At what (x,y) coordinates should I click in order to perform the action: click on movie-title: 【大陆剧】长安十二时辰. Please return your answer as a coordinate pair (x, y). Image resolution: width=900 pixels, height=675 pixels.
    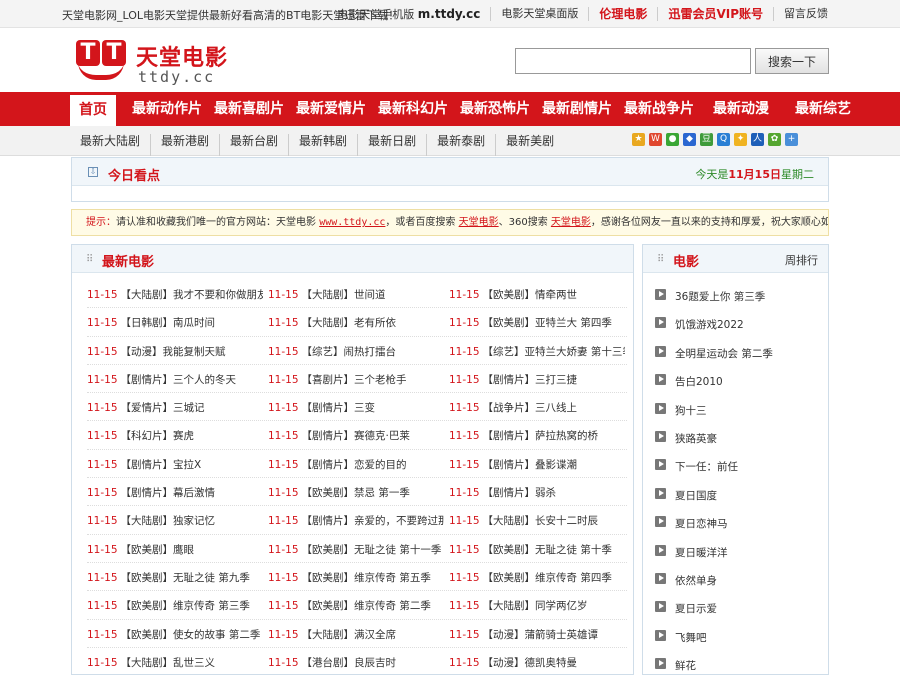
    Looking at the image, I should click on (541, 521).